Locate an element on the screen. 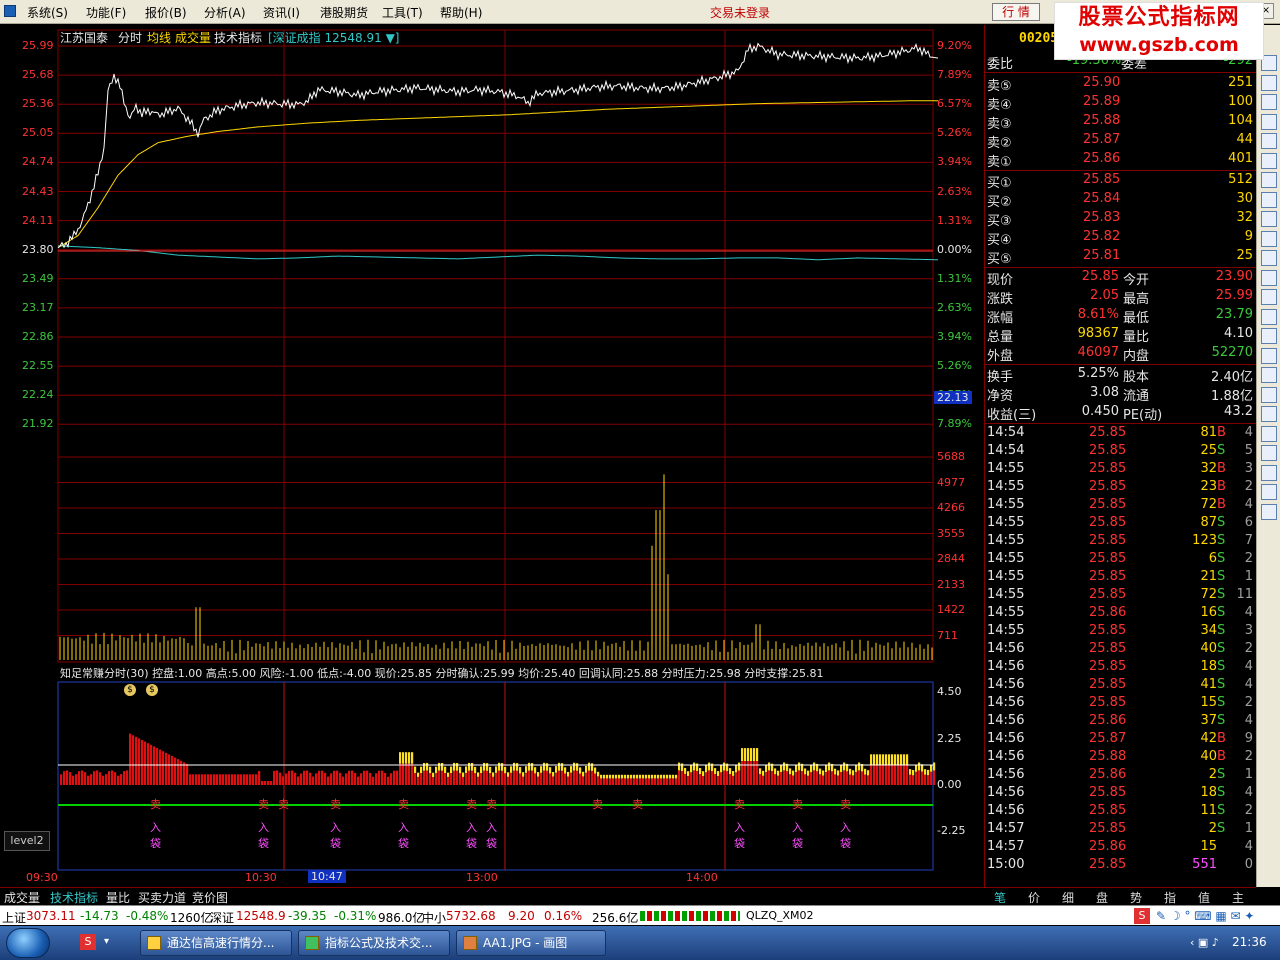 The width and height of the screenshot is (1280, 960). sogou-taskbar-icon: S is located at coordinates (88, 942).